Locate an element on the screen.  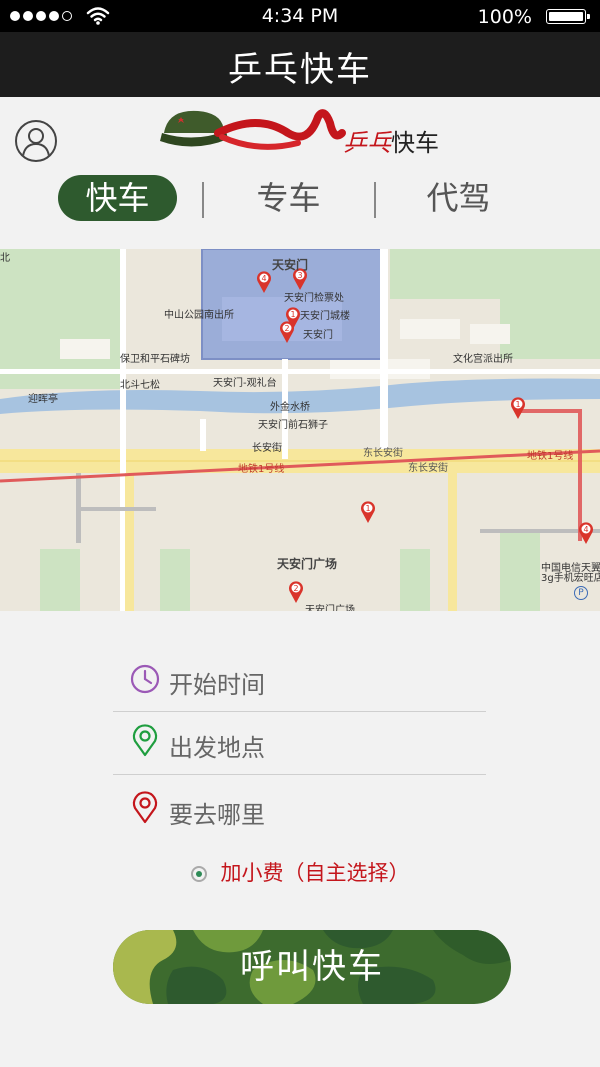
brand-logo: 乒乓快车 is located at coordinates (308, 135).